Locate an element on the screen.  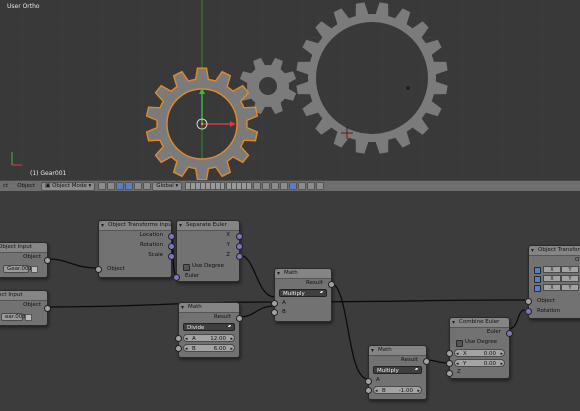
object-picker-value: ear.003 is located at coordinates (15, 317).